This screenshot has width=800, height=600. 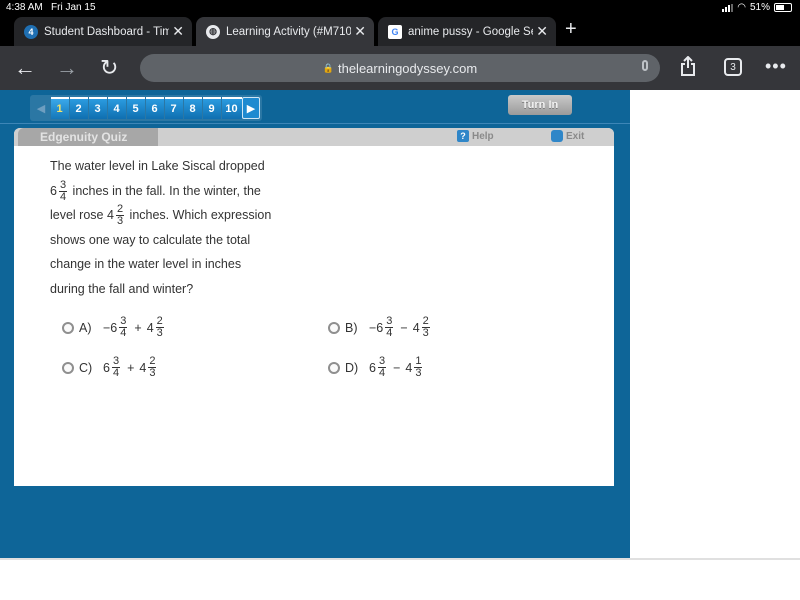 What do you see at coordinates (135, 108) in the screenshot?
I see `question-button-5: 5` at bounding box center [135, 108].